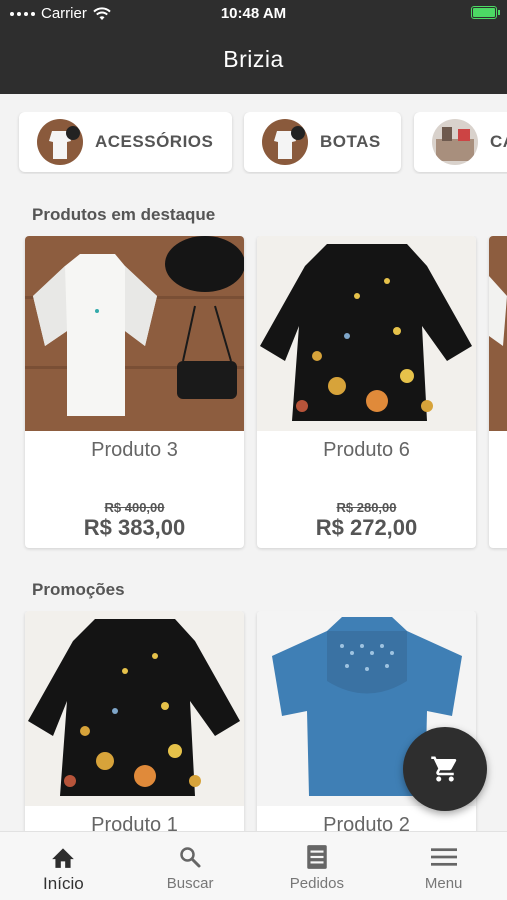  Describe the element at coordinates (316, 883) in the screenshot. I see `tab-label: Pedidos` at that location.